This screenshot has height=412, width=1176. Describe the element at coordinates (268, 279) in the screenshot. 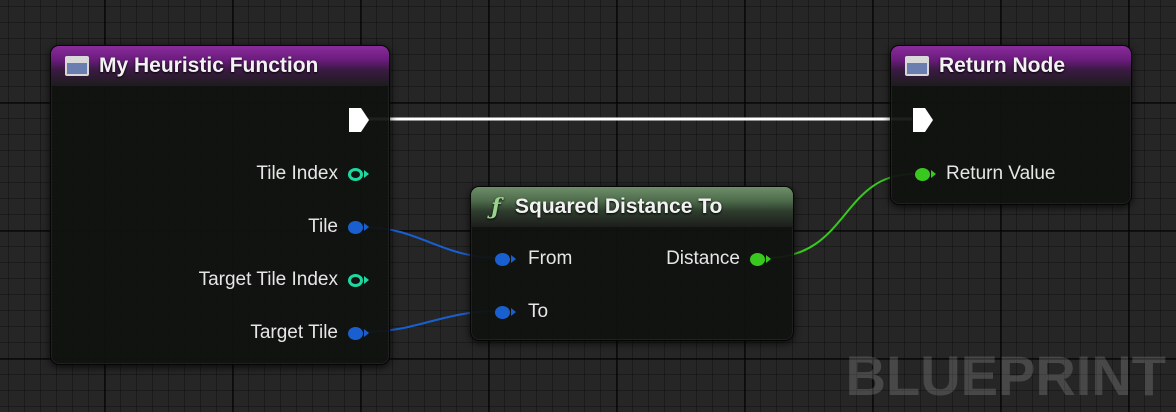

I see `pin-label: Target Tile Index` at that location.